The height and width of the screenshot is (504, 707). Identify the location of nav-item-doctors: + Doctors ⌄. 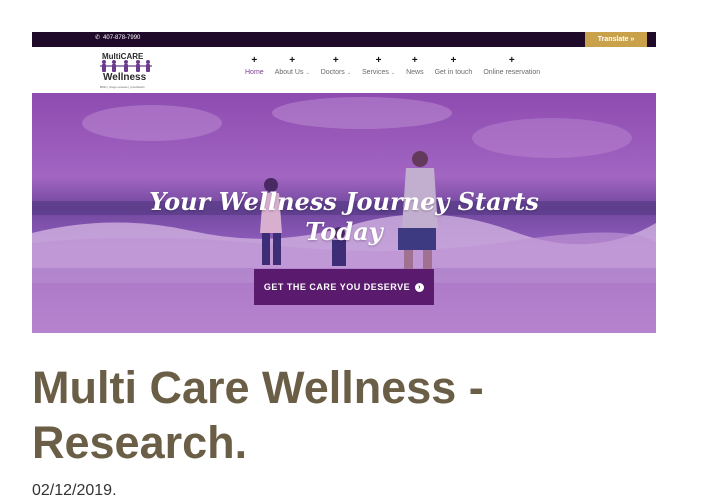
(336, 66).